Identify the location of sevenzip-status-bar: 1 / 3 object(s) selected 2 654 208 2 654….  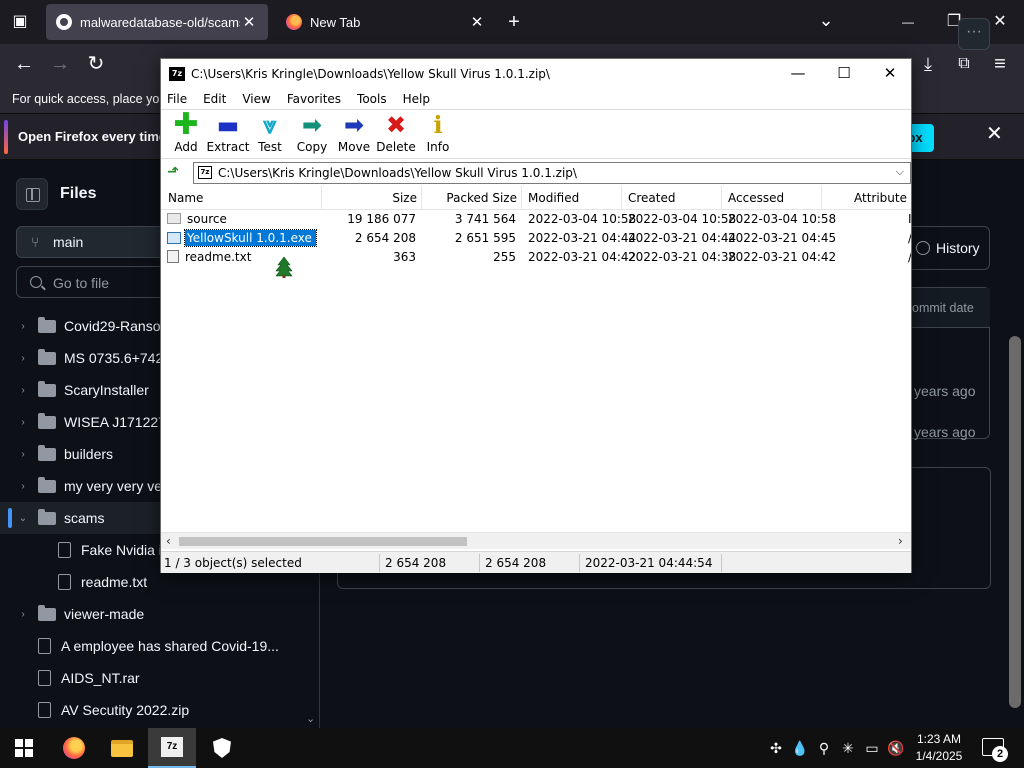
(536, 562).